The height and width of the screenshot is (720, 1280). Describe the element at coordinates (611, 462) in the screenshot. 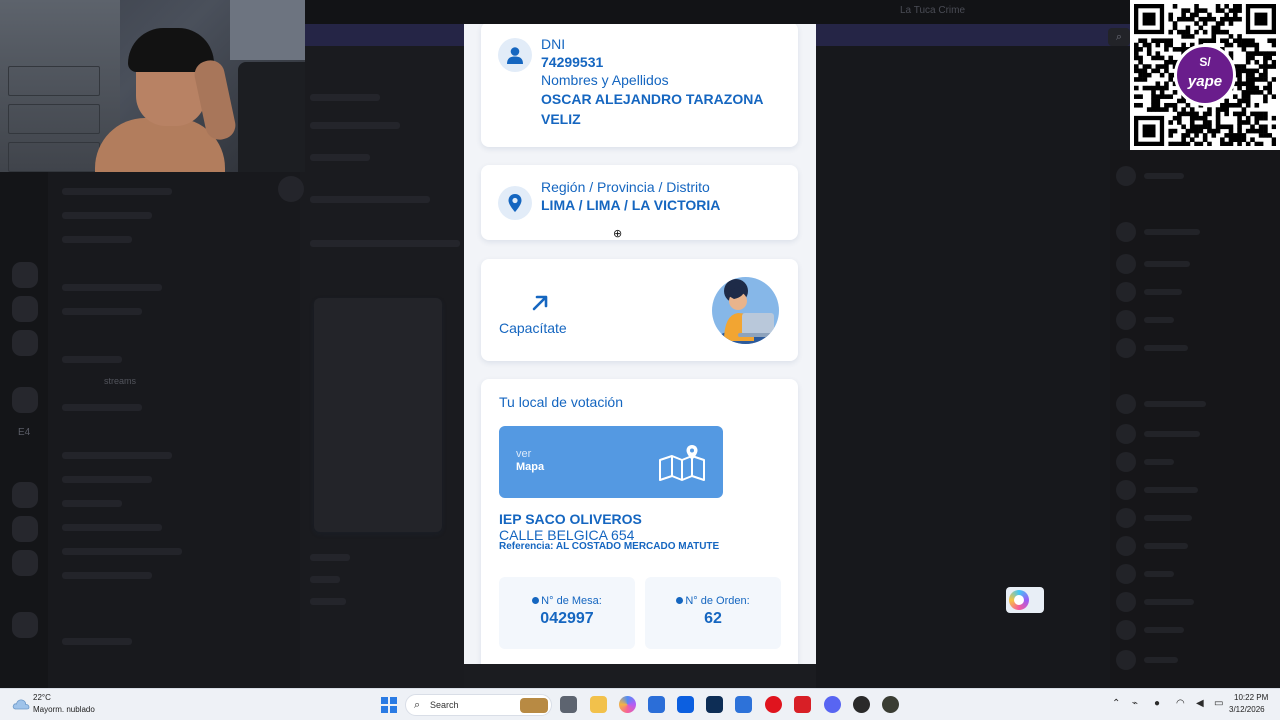

I see `view-map-button: ver Mapa` at that location.